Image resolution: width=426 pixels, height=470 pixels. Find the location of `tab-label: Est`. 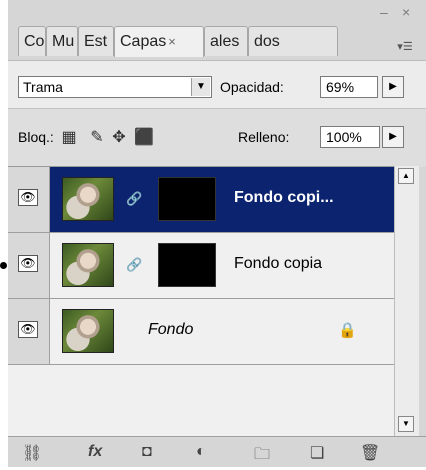

tab-label: Est is located at coordinates (96, 41).